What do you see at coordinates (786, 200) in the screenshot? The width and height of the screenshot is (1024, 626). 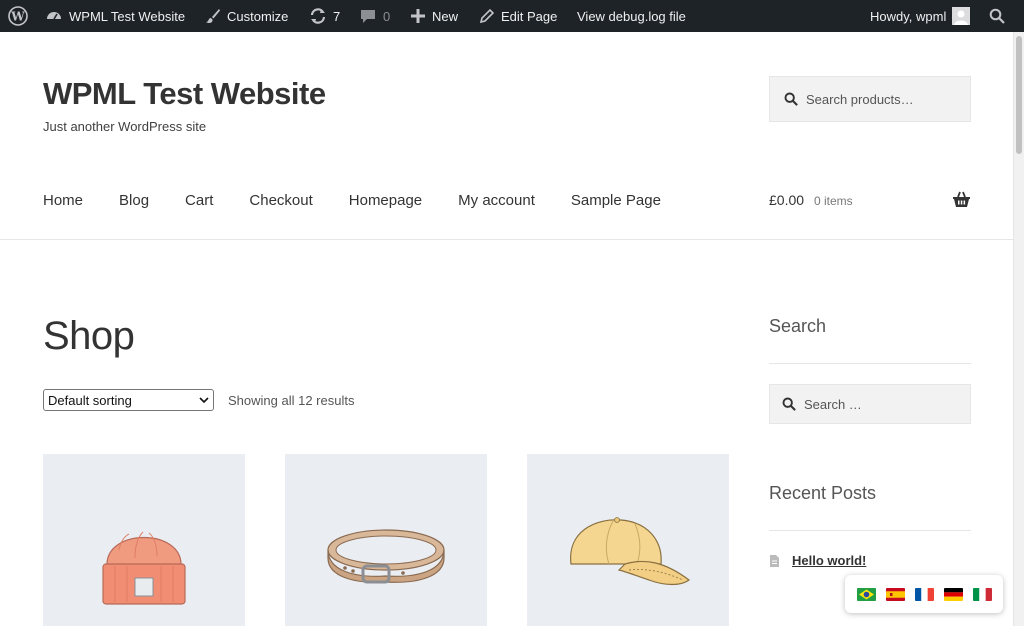 I see `cart-total: £0.00` at bounding box center [786, 200].